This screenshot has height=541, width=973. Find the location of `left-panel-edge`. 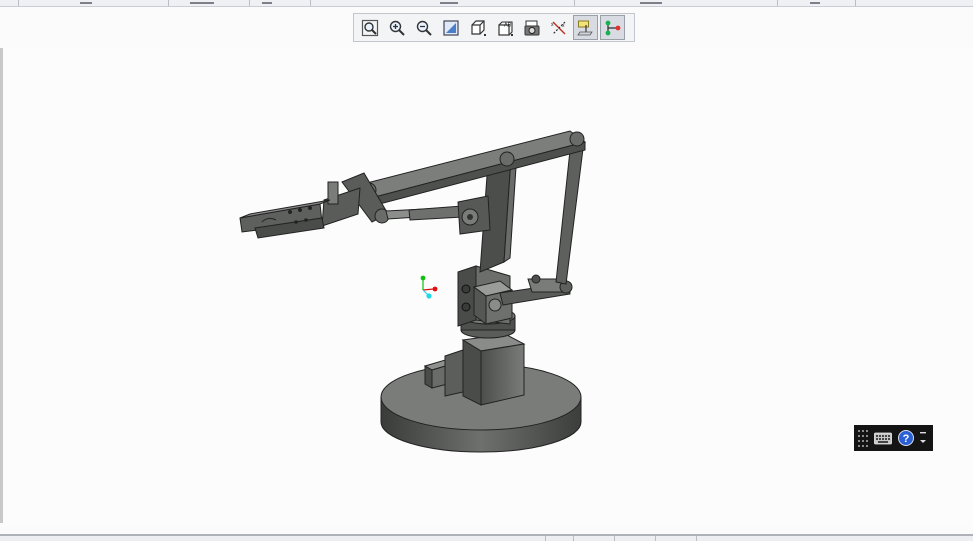

left-panel-edge is located at coordinates (1, 285).